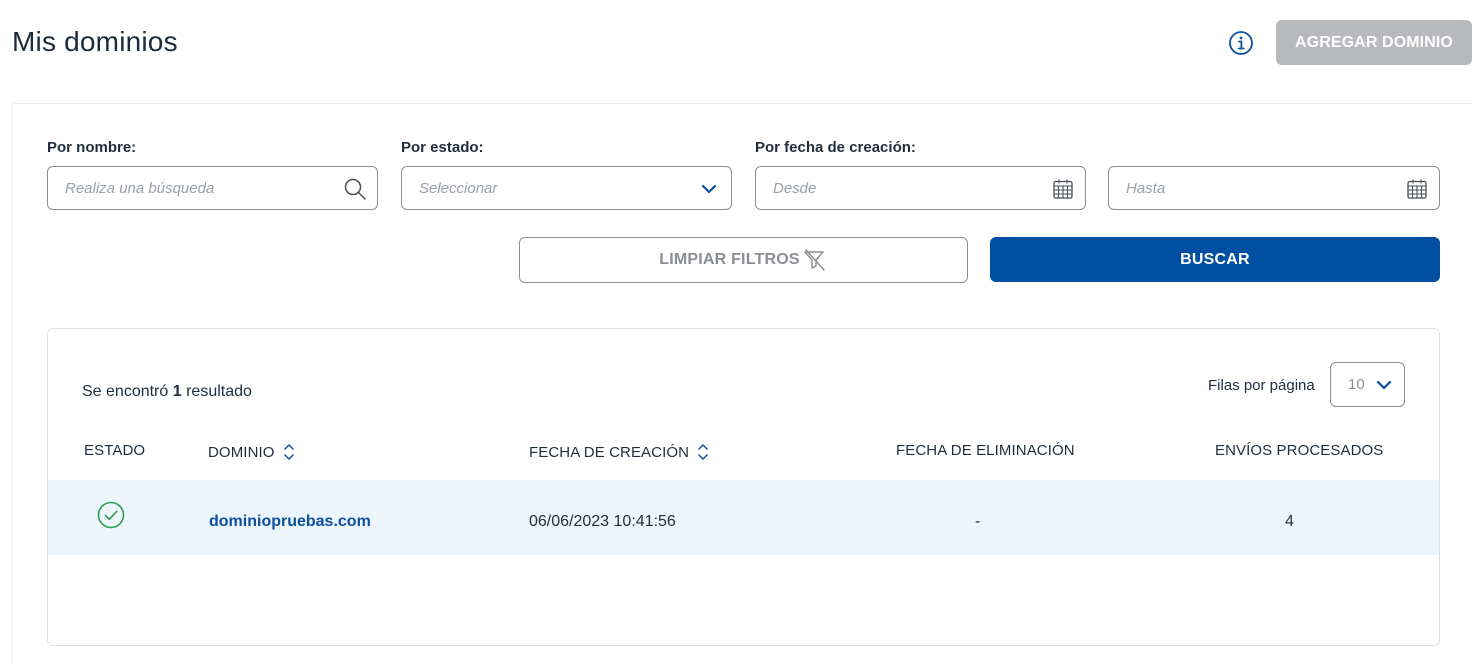 The height and width of the screenshot is (664, 1472). Describe the element at coordinates (167, 391) in the screenshot. I see `results-count: Se encontró 1 resultado` at that location.